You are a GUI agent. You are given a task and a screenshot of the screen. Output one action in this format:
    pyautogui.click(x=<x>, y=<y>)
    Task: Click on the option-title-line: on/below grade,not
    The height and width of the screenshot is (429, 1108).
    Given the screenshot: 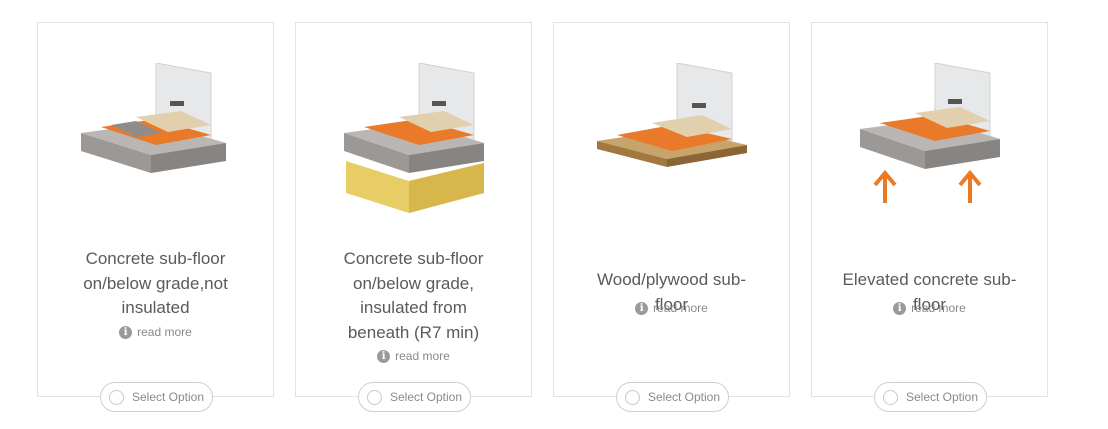 What is the action you would take?
    pyautogui.click(x=155, y=283)
    